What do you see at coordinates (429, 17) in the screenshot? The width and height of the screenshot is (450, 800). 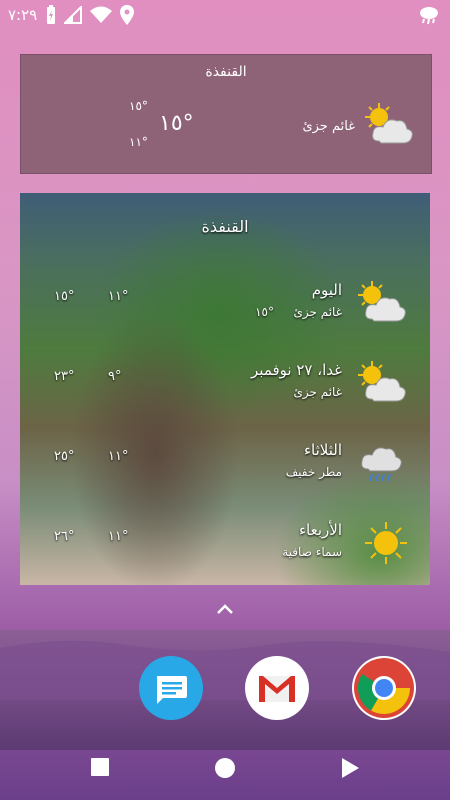 I see `weather-notification-icon` at bounding box center [429, 17].